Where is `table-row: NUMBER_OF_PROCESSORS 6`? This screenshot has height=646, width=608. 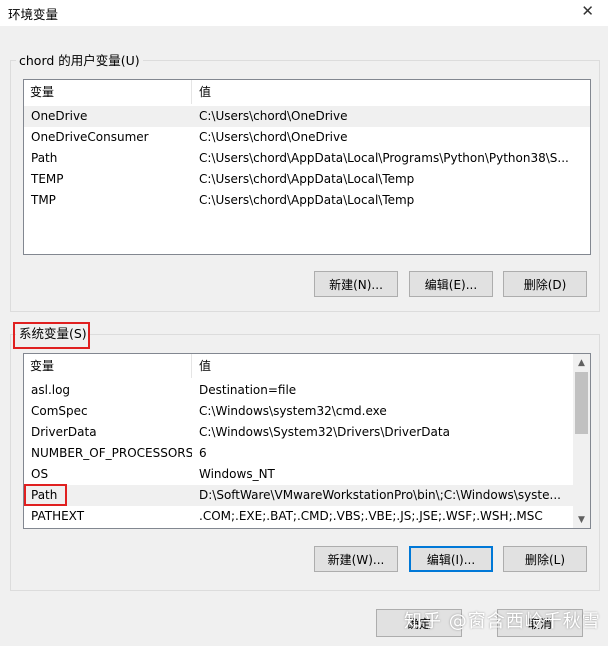
table-row: NUMBER_OF_PROCESSORS 6 is located at coordinates (307, 453).